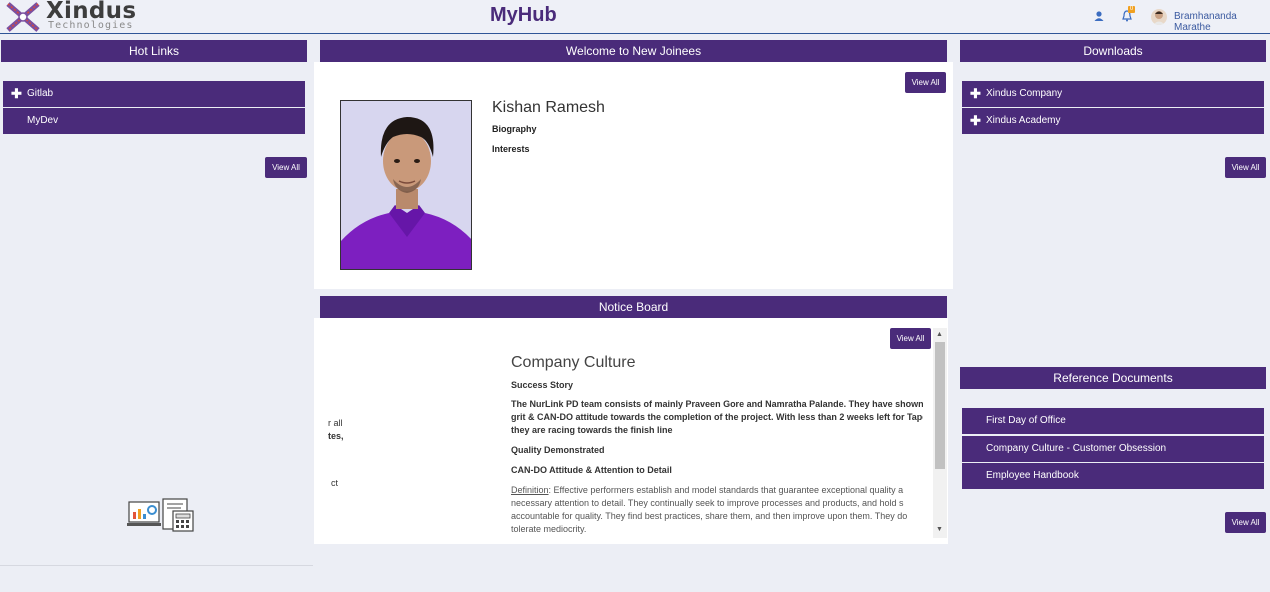 The width and height of the screenshot is (1270, 592). I want to click on joinee-name: Kishan Ramesh, so click(548, 107).